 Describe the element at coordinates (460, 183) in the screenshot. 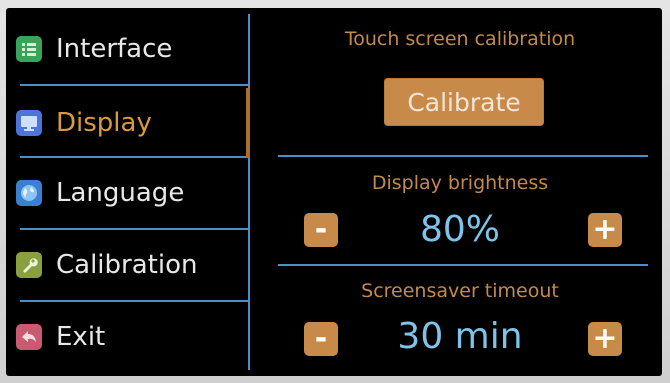

I see `brightness-title: Display brightness` at that location.